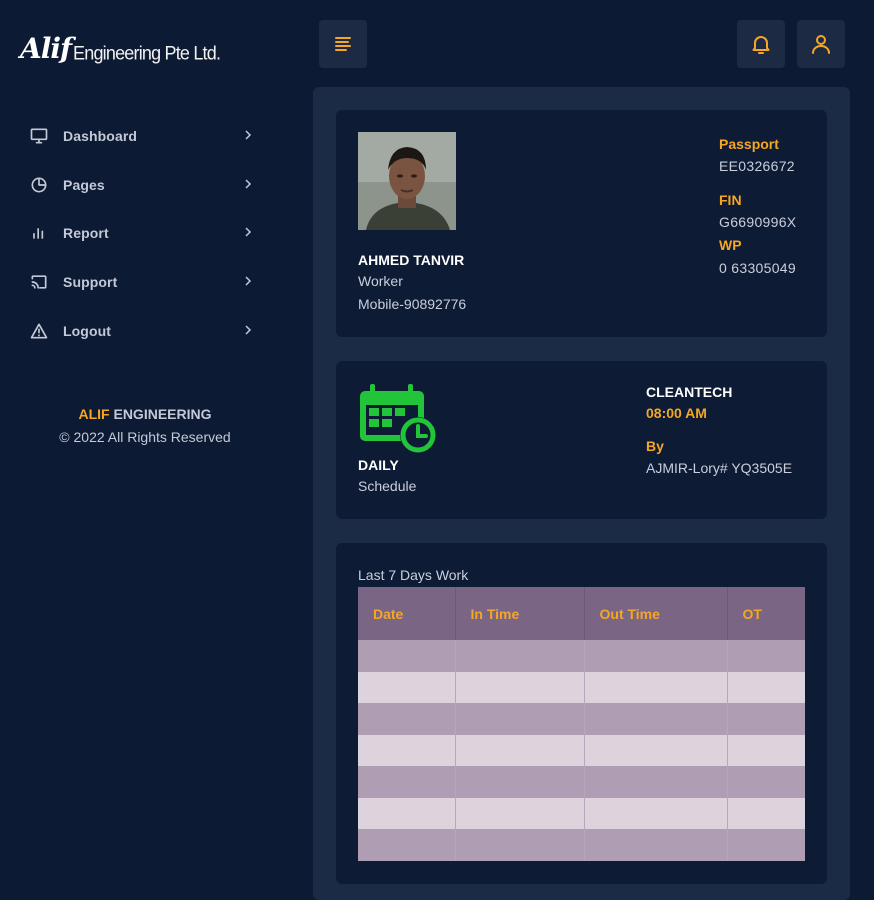  What do you see at coordinates (148, 330) in the screenshot?
I see `sidebar-item-logout: Logout` at bounding box center [148, 330].